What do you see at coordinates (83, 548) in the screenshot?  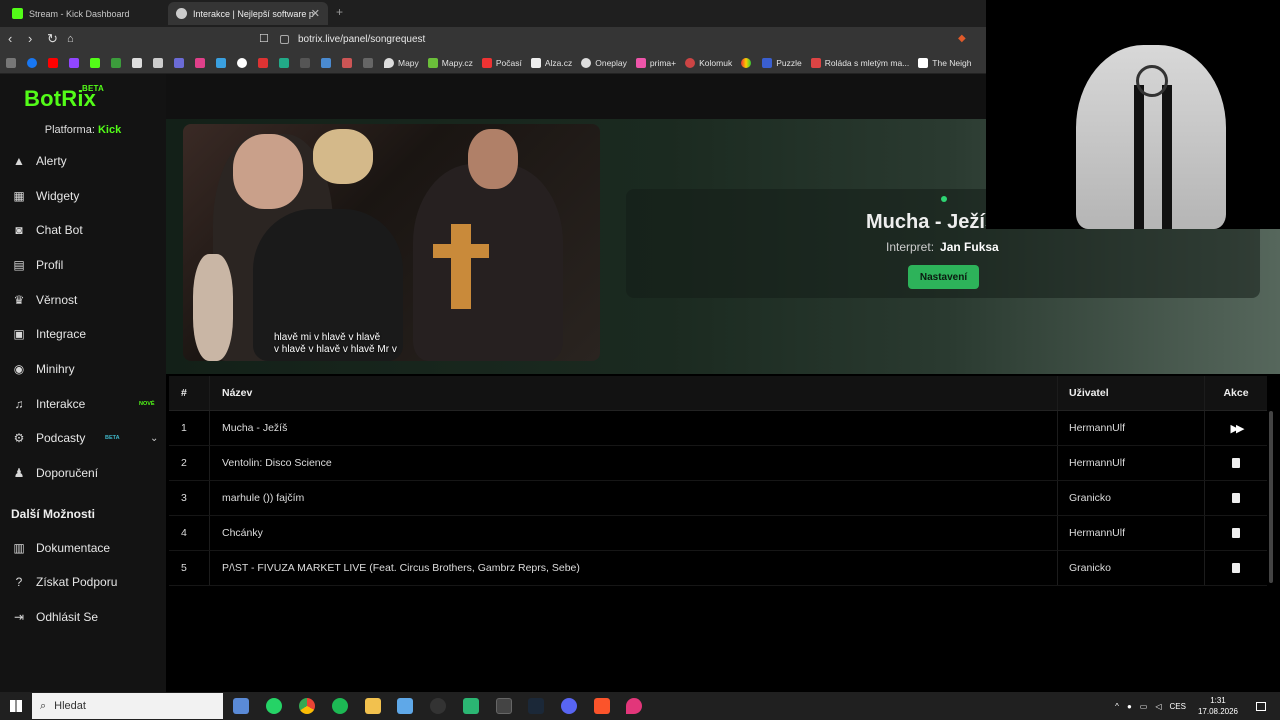 I see `sidebar-item-dokumentace: ▥ Dokumentace` at bounding box center [83, 548].